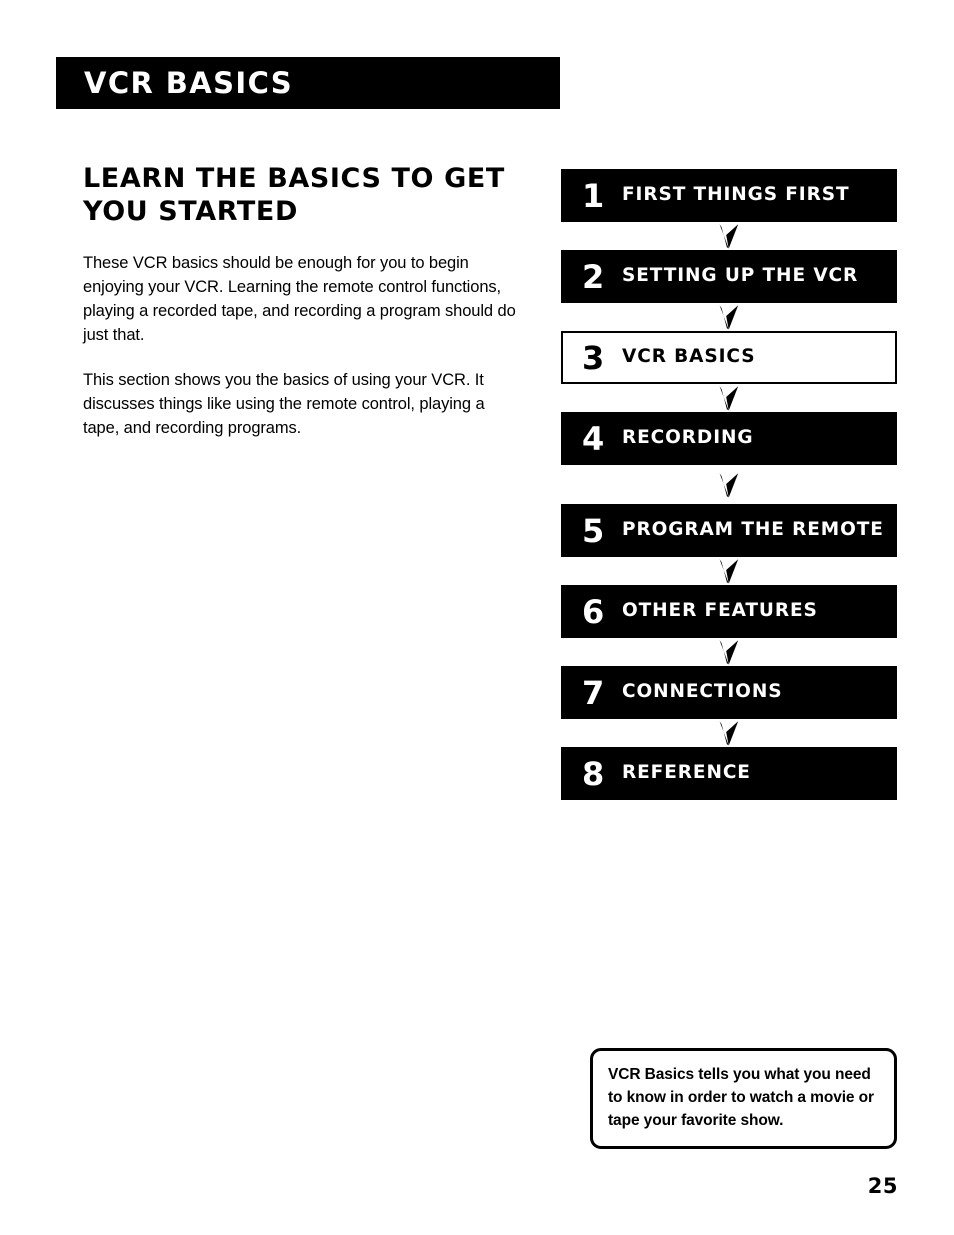 The width and height of the screenshot is (954, 1235). What do you see at coordinates (688, 438) in the screenshot?
I see `flow-step-label: RECORDING` at bounding box center [688, 438].